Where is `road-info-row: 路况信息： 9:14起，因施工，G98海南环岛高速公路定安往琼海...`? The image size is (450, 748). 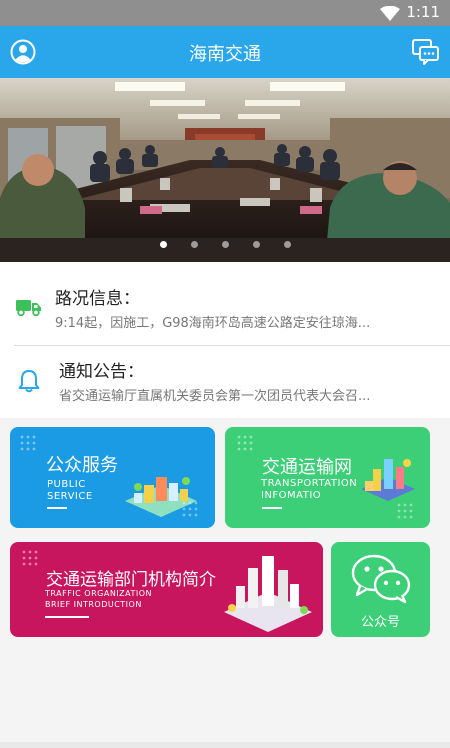 road-info-row: 路况信息： 9:14起，因施工，G98海南环岛高速公路定安往琼海... is located at coordinates (225, 307).